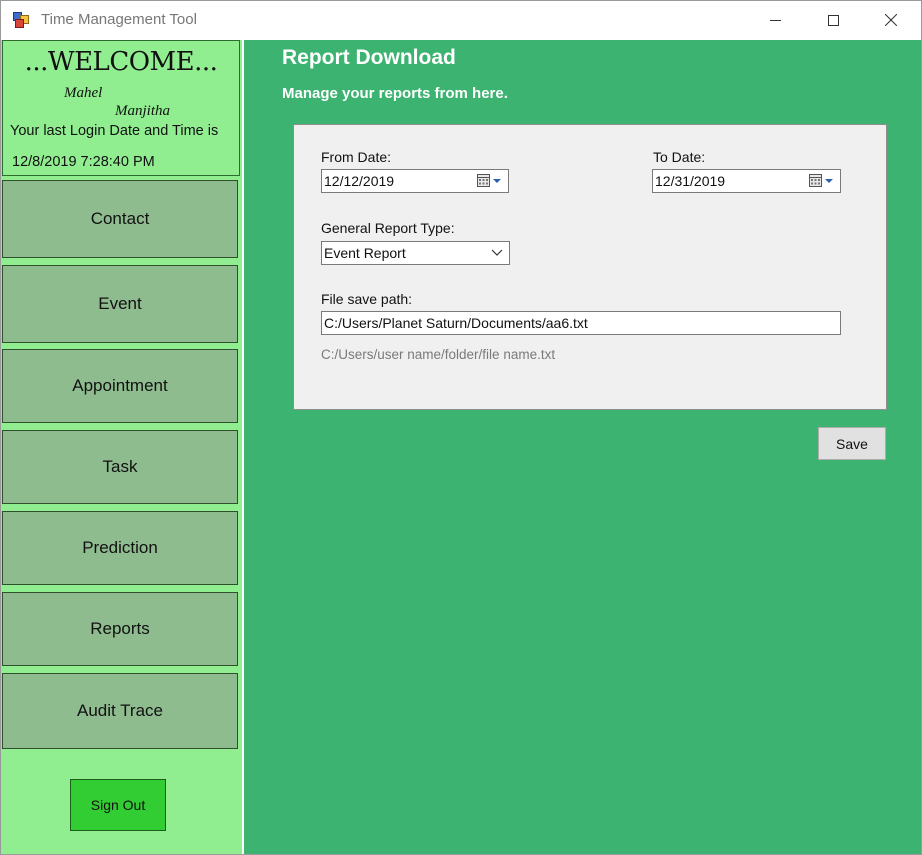 The width and height of the screenshot is (922, 855). I want to click on dropdown-arrow-icon, so click(497, 252).